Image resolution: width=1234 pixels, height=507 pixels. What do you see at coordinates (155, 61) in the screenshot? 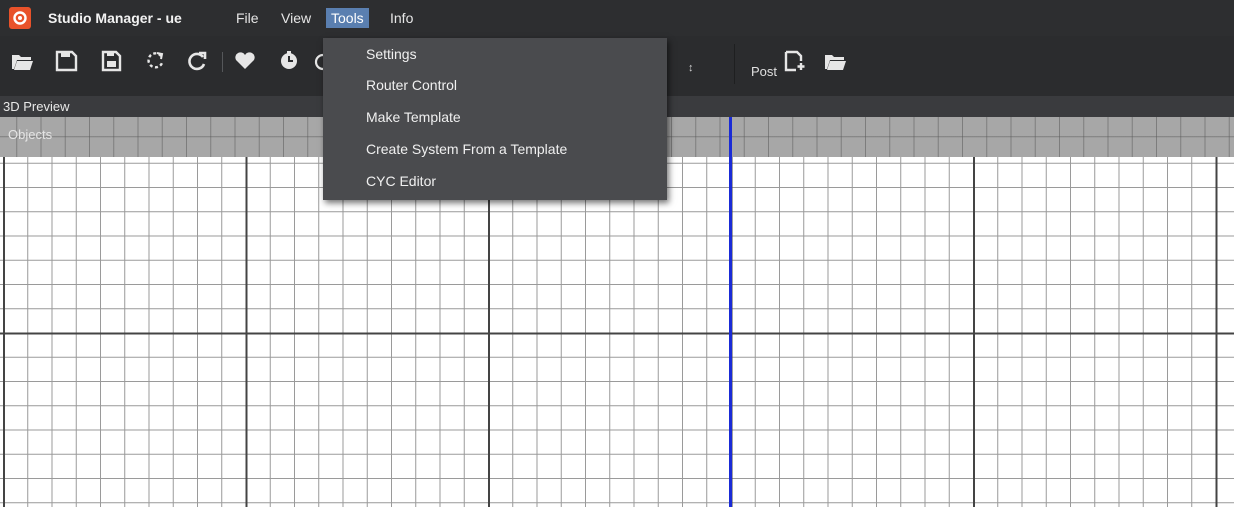
I see `undo-icon` at bounding box center [155, 61].